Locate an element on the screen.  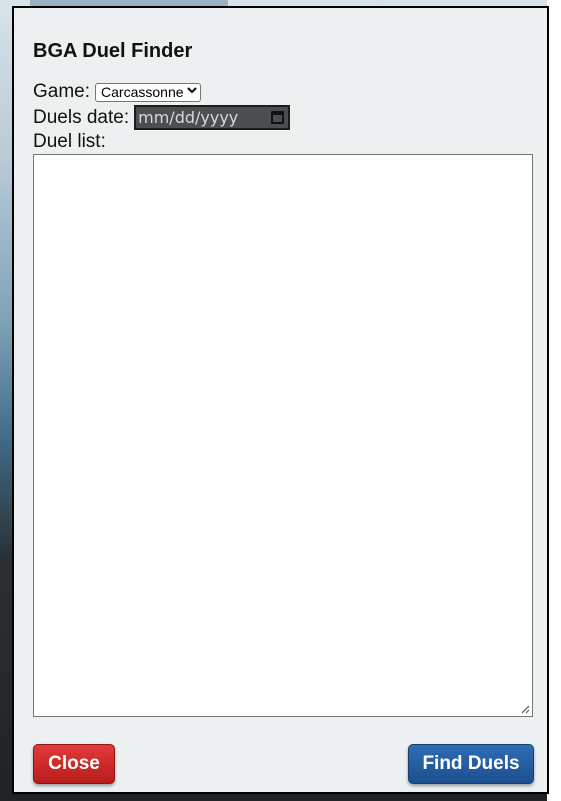
list-row: Duel list: is located at coordinates (72, 142).